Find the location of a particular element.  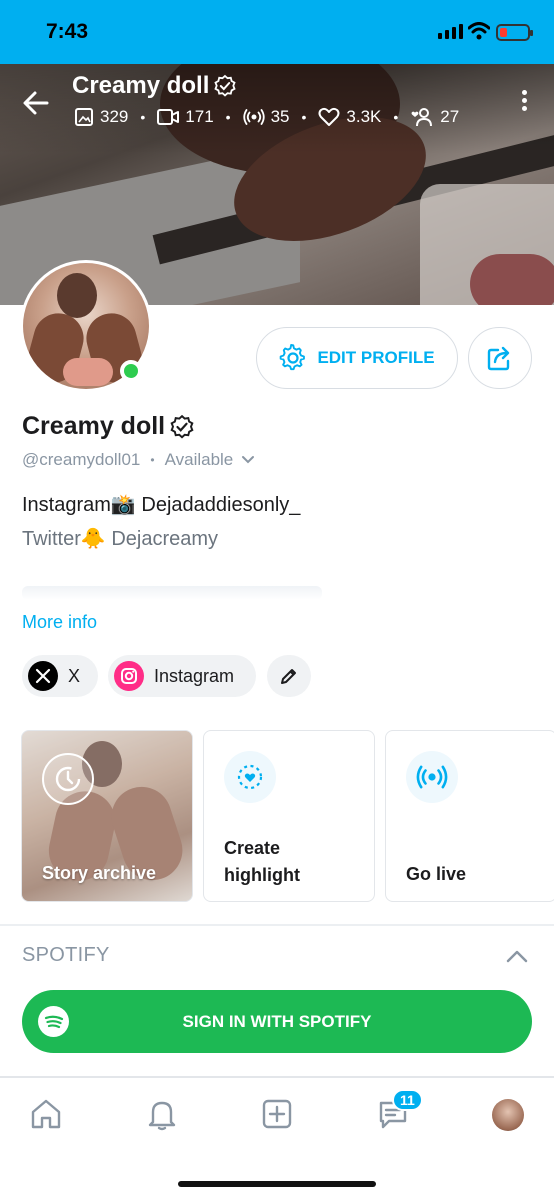

availability-dropdown: Available is located at coordinates (210, 460).